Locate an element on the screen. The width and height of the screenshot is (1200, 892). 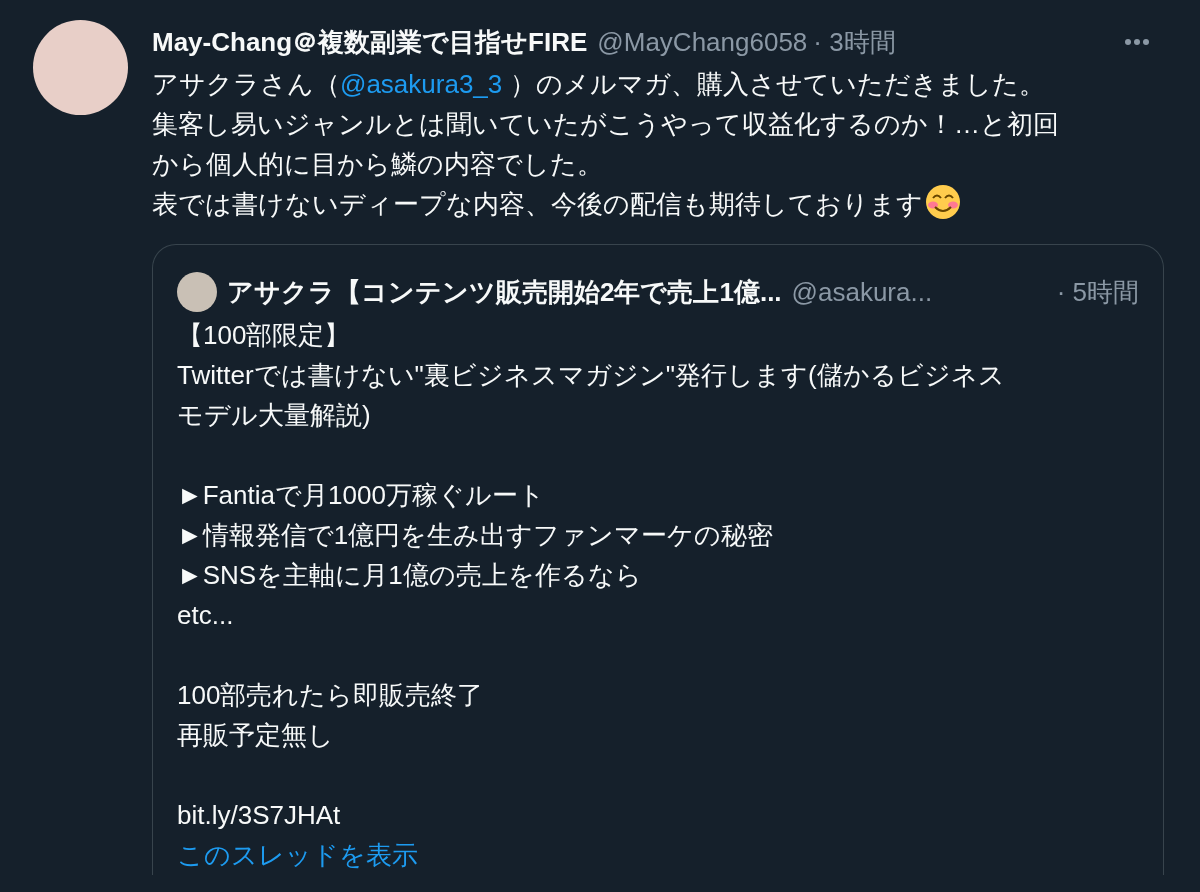
tweet-text: 100部売れたら即販売終了 is located at coordinates (330, 695).